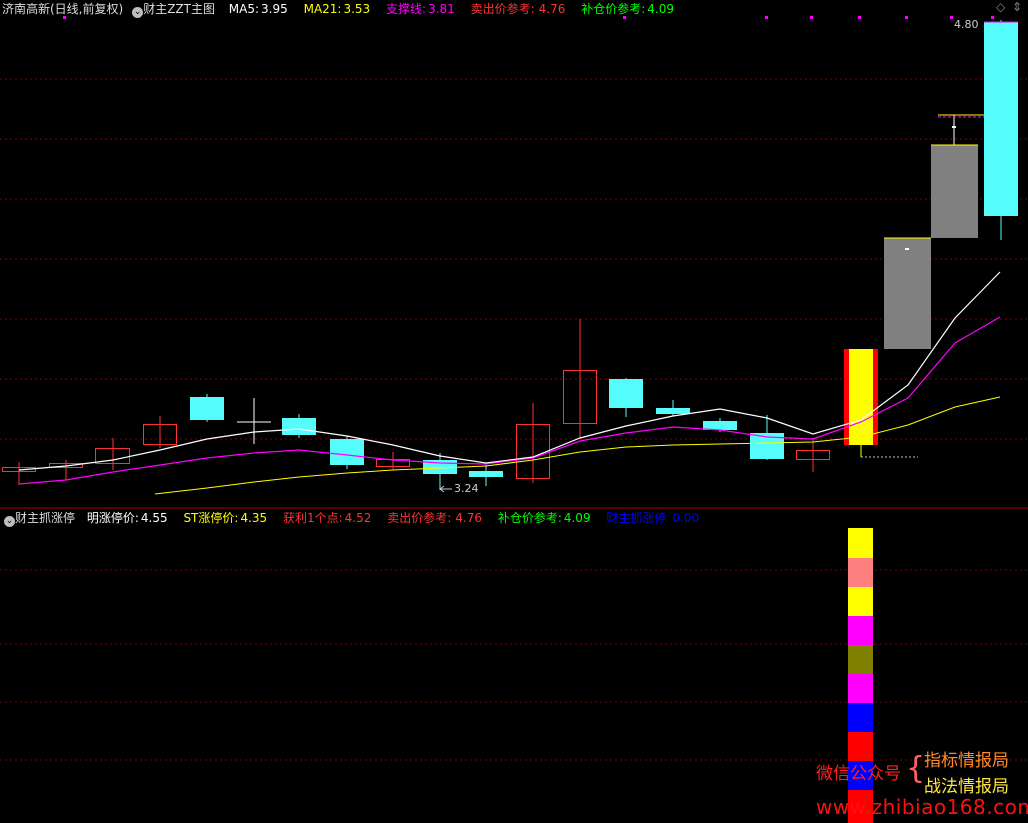  What do you see at coordinates (966, 24) in the screenshot?
I see `high-price-marker: 4.80` at bounding box center [966, 24].